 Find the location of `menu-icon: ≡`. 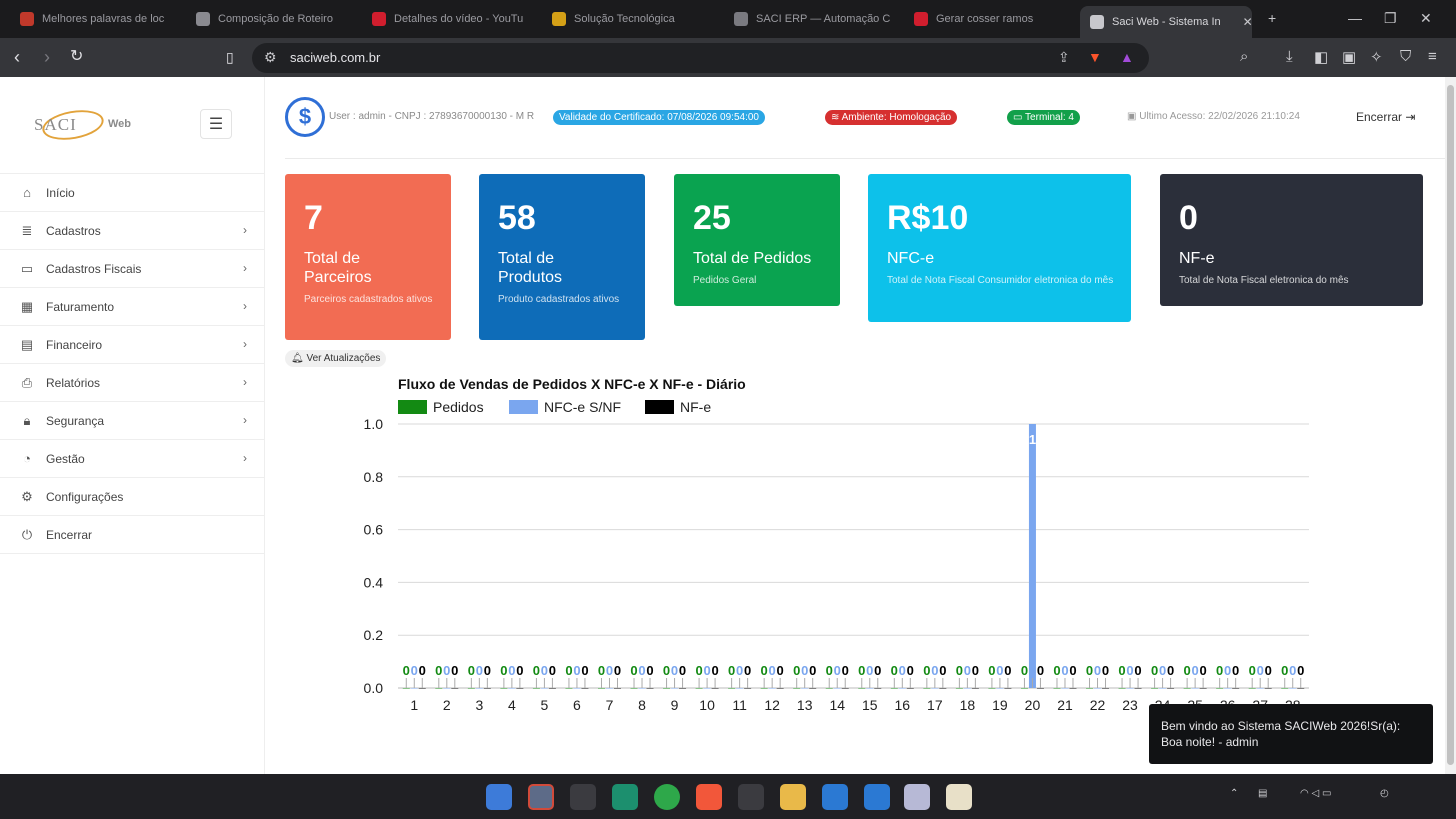

menu-icon: ≡ is located at coordinates (1432, 56).